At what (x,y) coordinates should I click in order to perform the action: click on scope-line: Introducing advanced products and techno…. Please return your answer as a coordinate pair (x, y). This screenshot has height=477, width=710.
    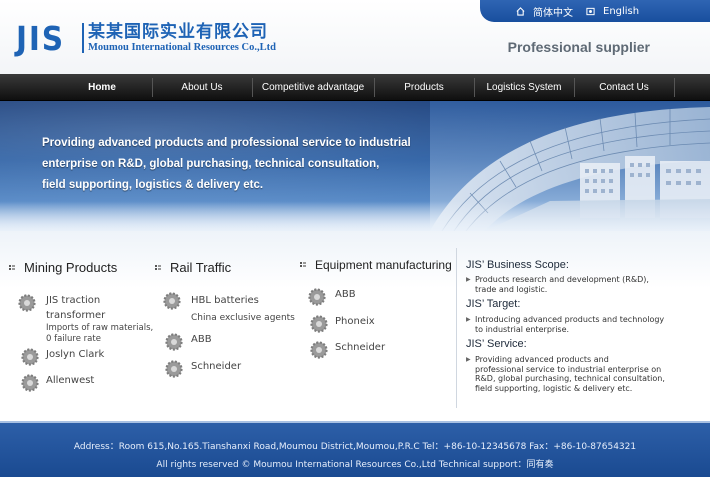
    Looking at the image, I should click on (570, 319).